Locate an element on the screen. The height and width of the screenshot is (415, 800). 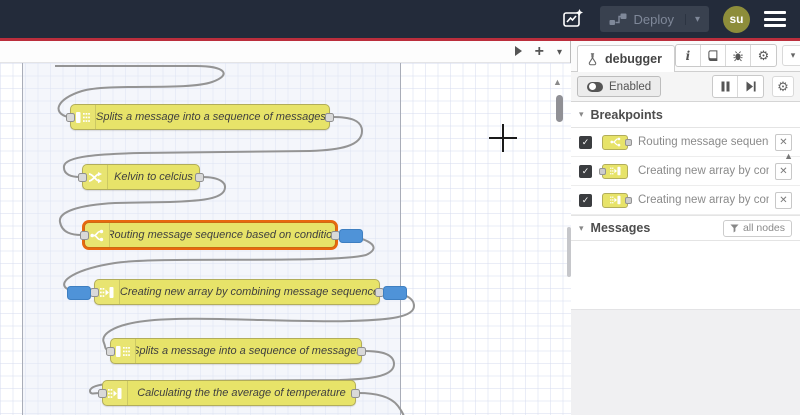
sidebar-tab-bar: debugger i ⚙ ▾ is located at coordinates (685, 56).